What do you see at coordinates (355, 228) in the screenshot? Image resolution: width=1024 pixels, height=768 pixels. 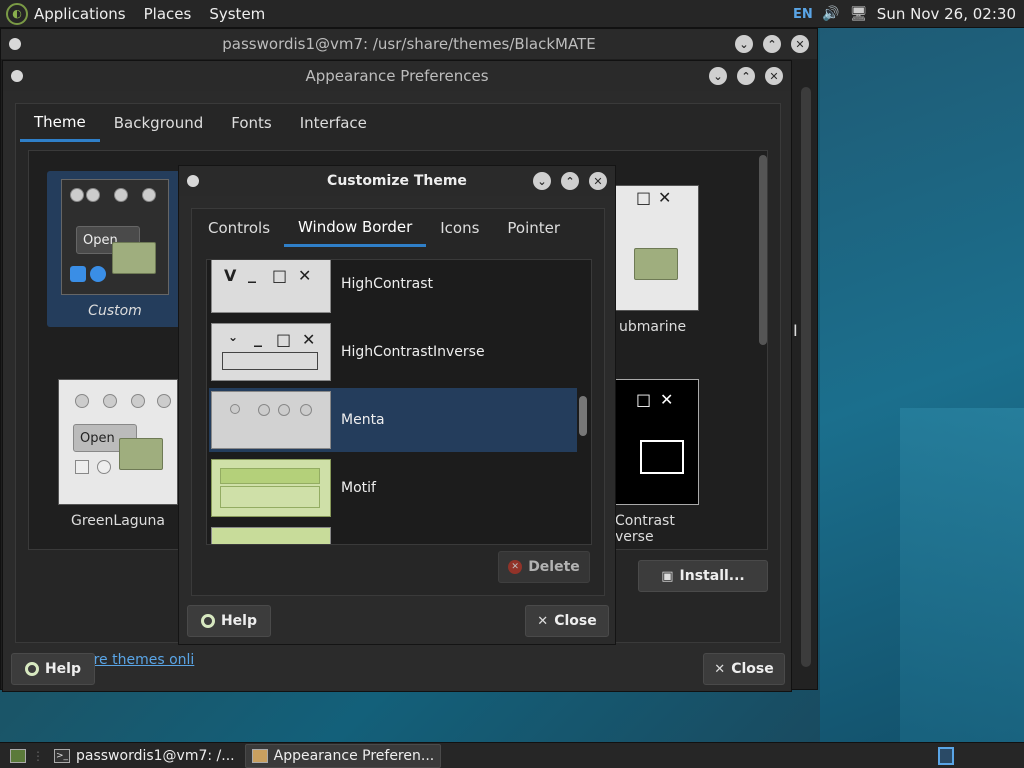 I see `tab-window-border: Window Border` at bounding box center [355, 228].